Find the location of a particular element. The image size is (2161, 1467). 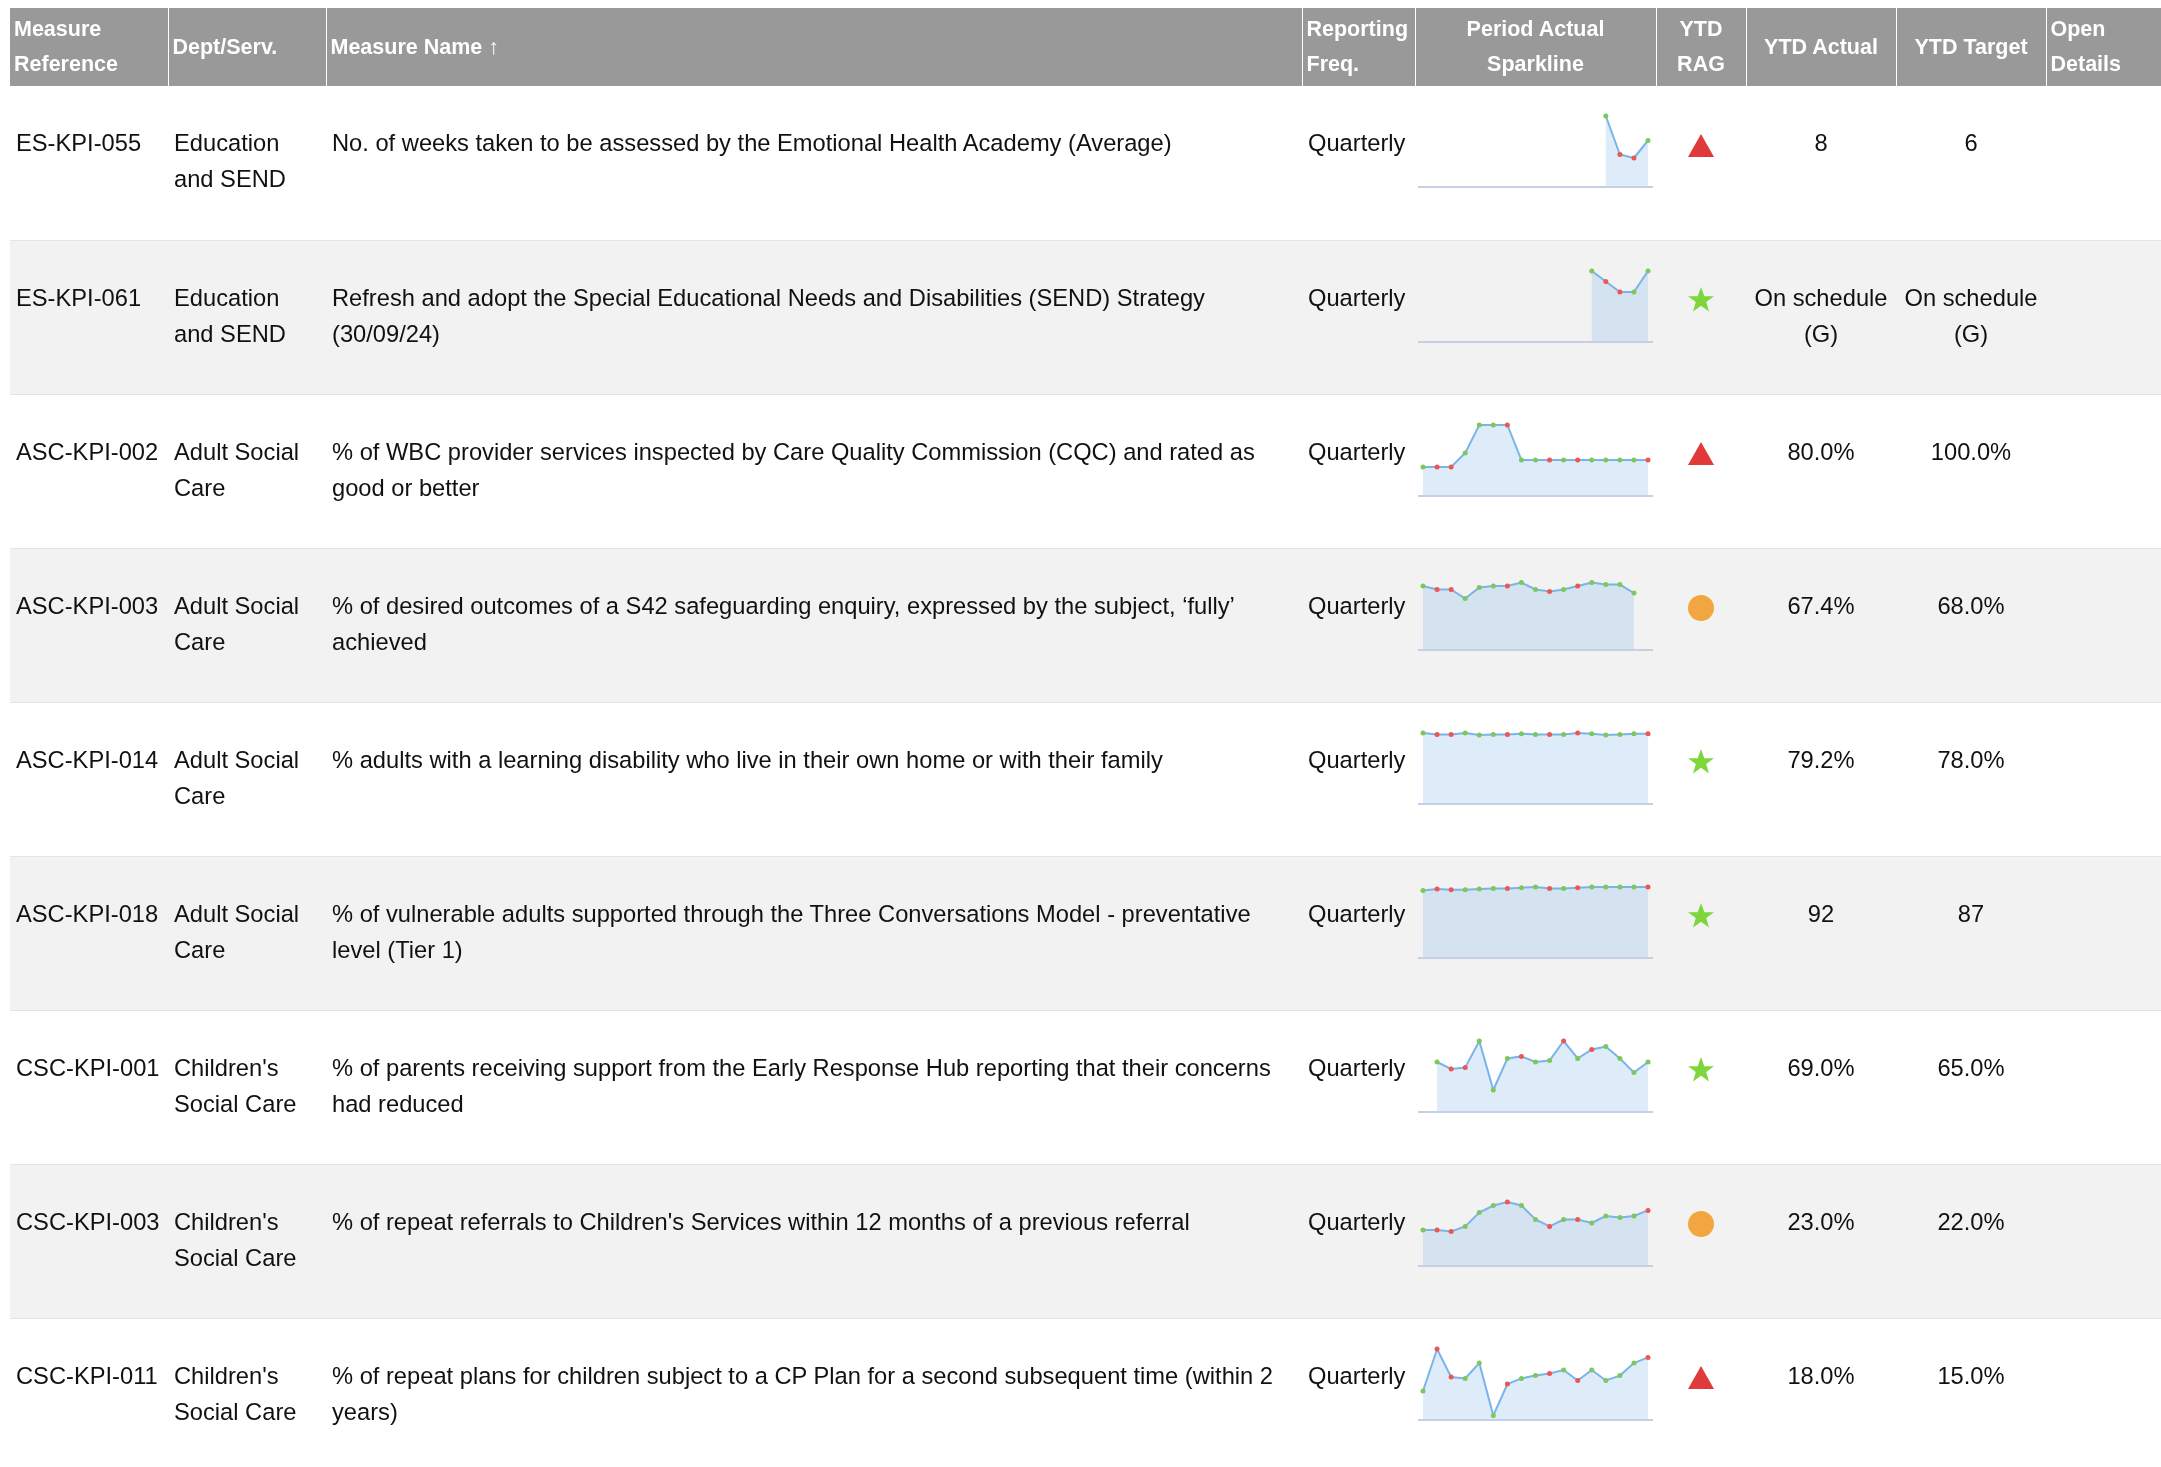

table-cell: % of desired outcomes of a S42 safeguarding enquiry, expressed by the subject, ‘fully’ achieved is located at coordinates (814, 625).